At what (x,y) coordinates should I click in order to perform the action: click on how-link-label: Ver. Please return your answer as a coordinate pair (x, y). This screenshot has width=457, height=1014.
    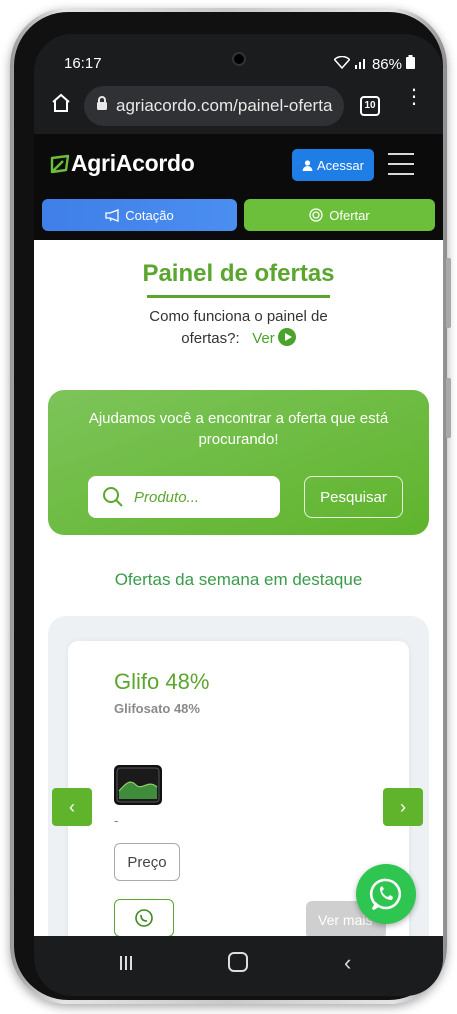
    Looking at the image, I should click on (263, 338).